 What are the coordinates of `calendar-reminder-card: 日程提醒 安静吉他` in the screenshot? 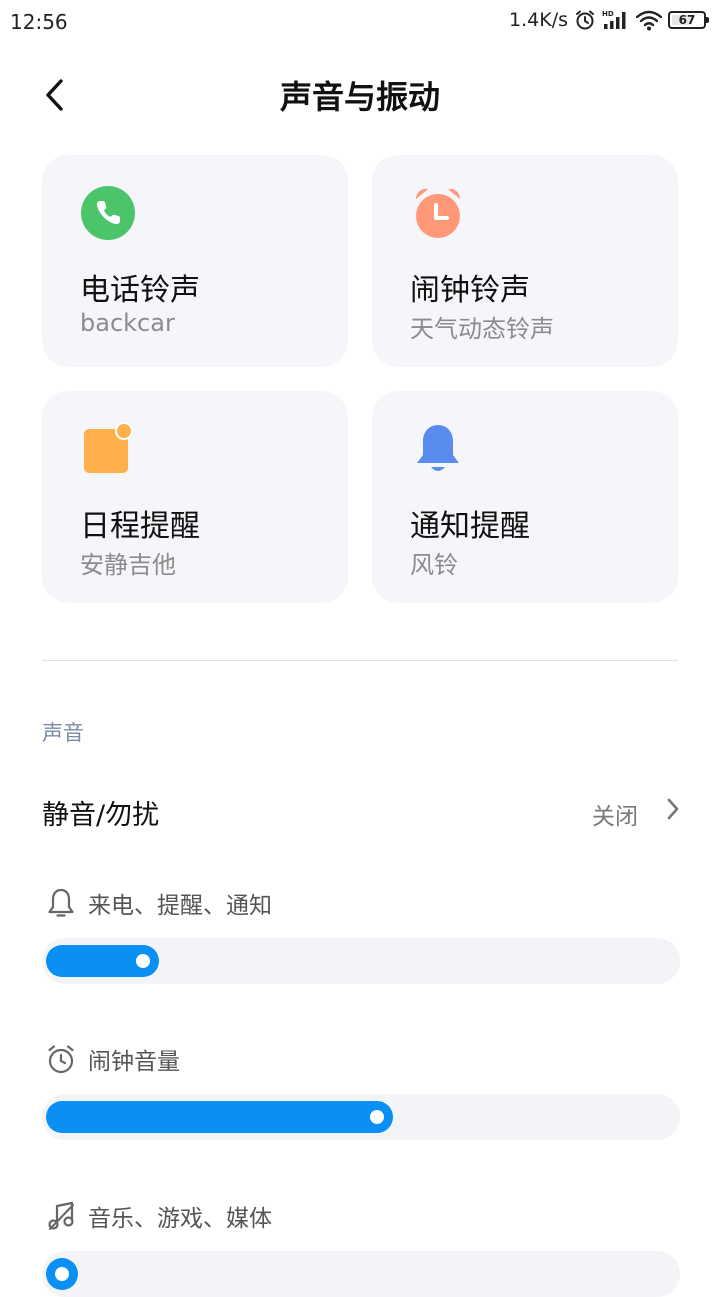 It's located at (195, 497).